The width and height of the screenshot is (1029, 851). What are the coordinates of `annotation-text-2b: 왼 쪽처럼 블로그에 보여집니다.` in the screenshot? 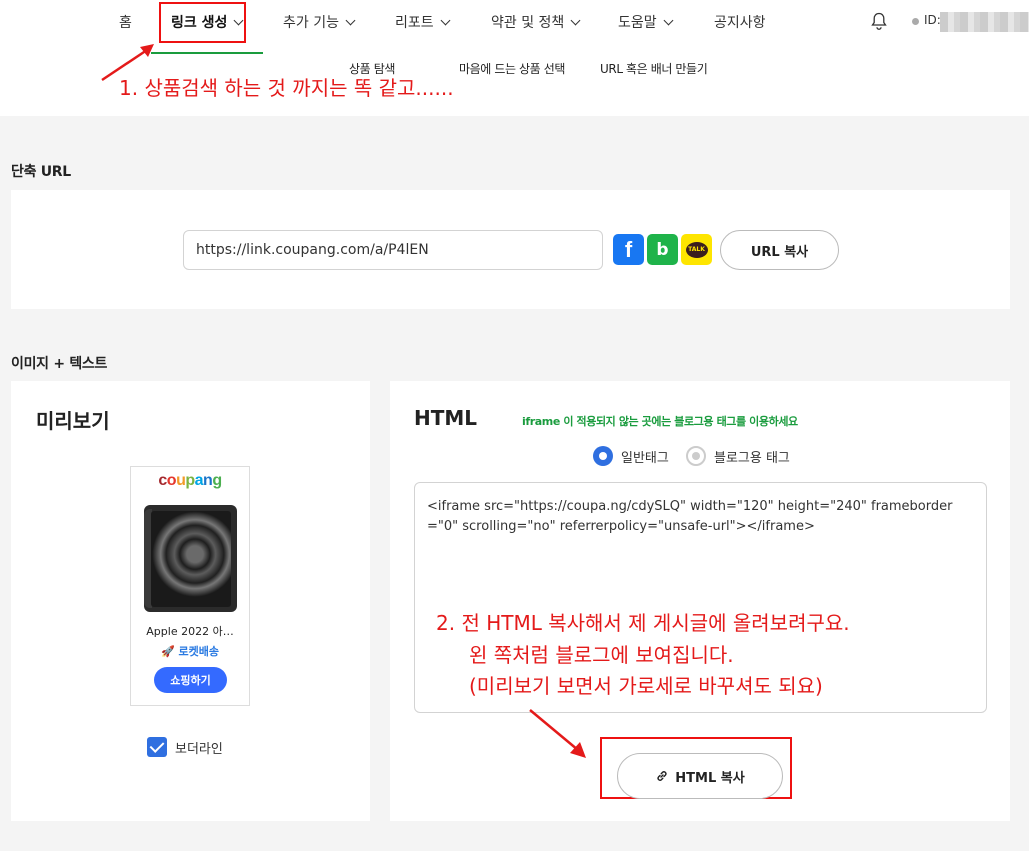 It's located at (601, 655).